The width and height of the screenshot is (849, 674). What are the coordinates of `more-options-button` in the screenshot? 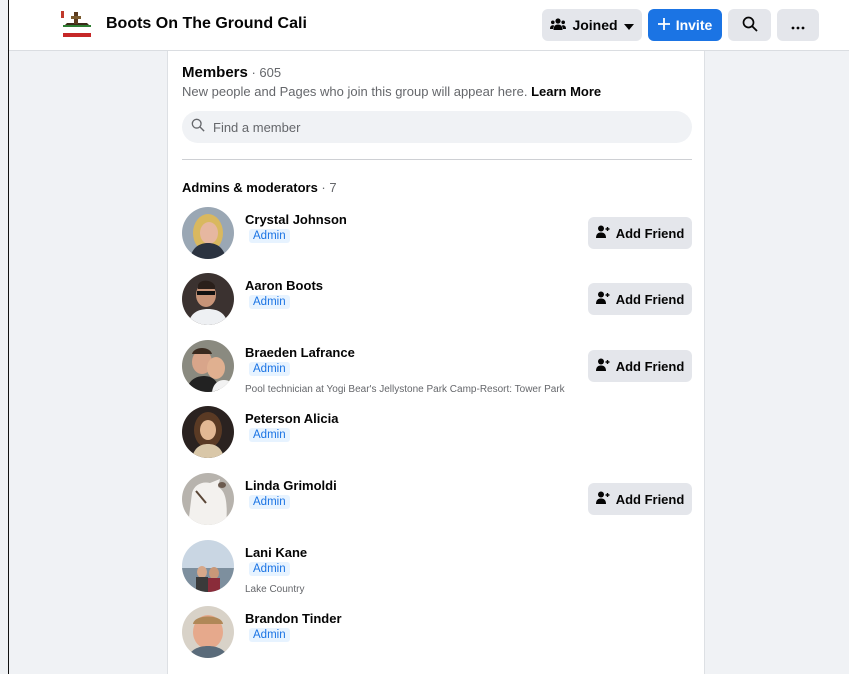 It's located at (798, 25).